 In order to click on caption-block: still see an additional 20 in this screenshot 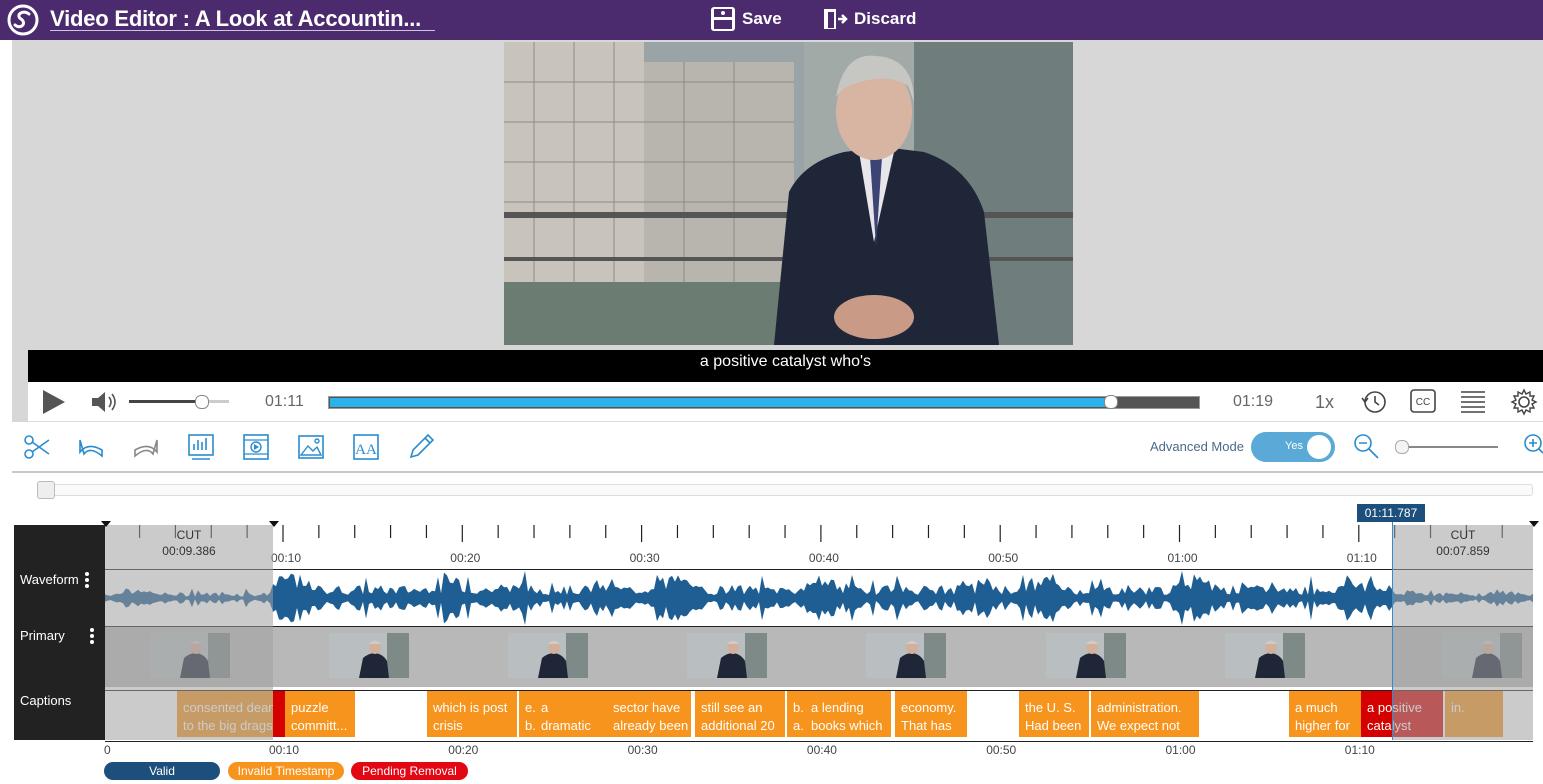, I will do `click(740, 714)`.